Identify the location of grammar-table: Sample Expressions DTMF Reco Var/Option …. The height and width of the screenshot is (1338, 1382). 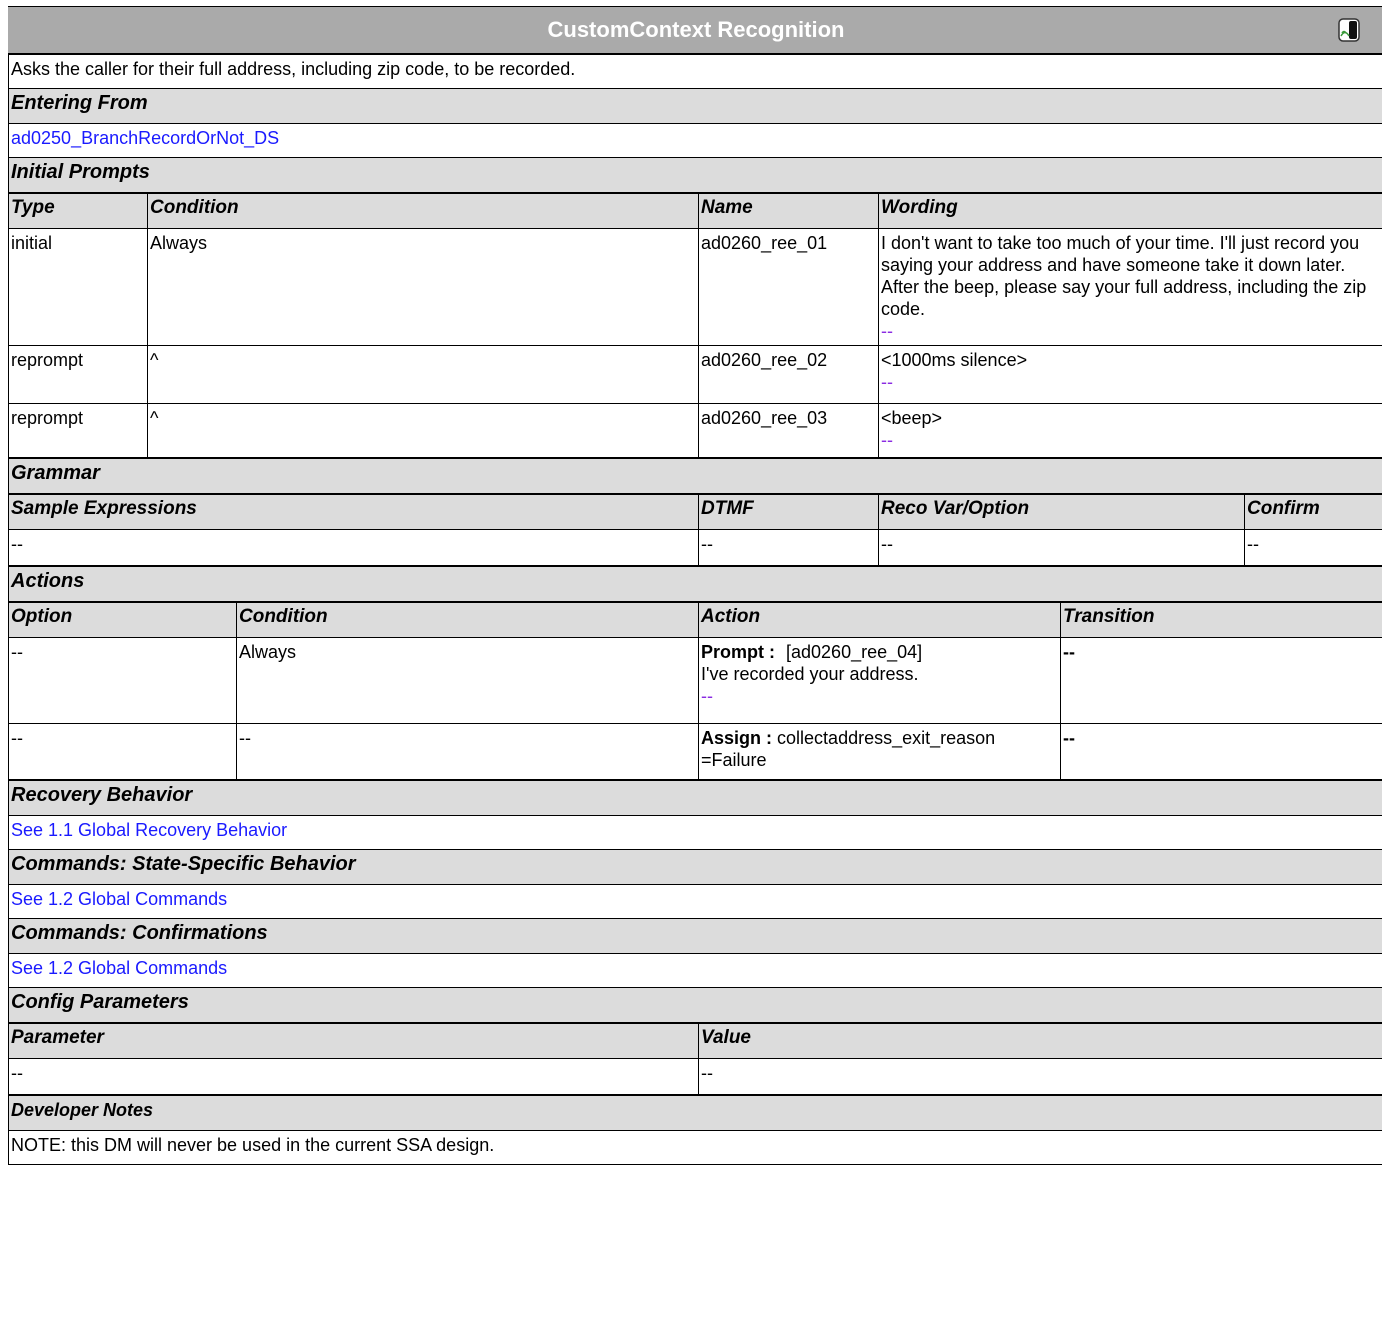
(695, 530).